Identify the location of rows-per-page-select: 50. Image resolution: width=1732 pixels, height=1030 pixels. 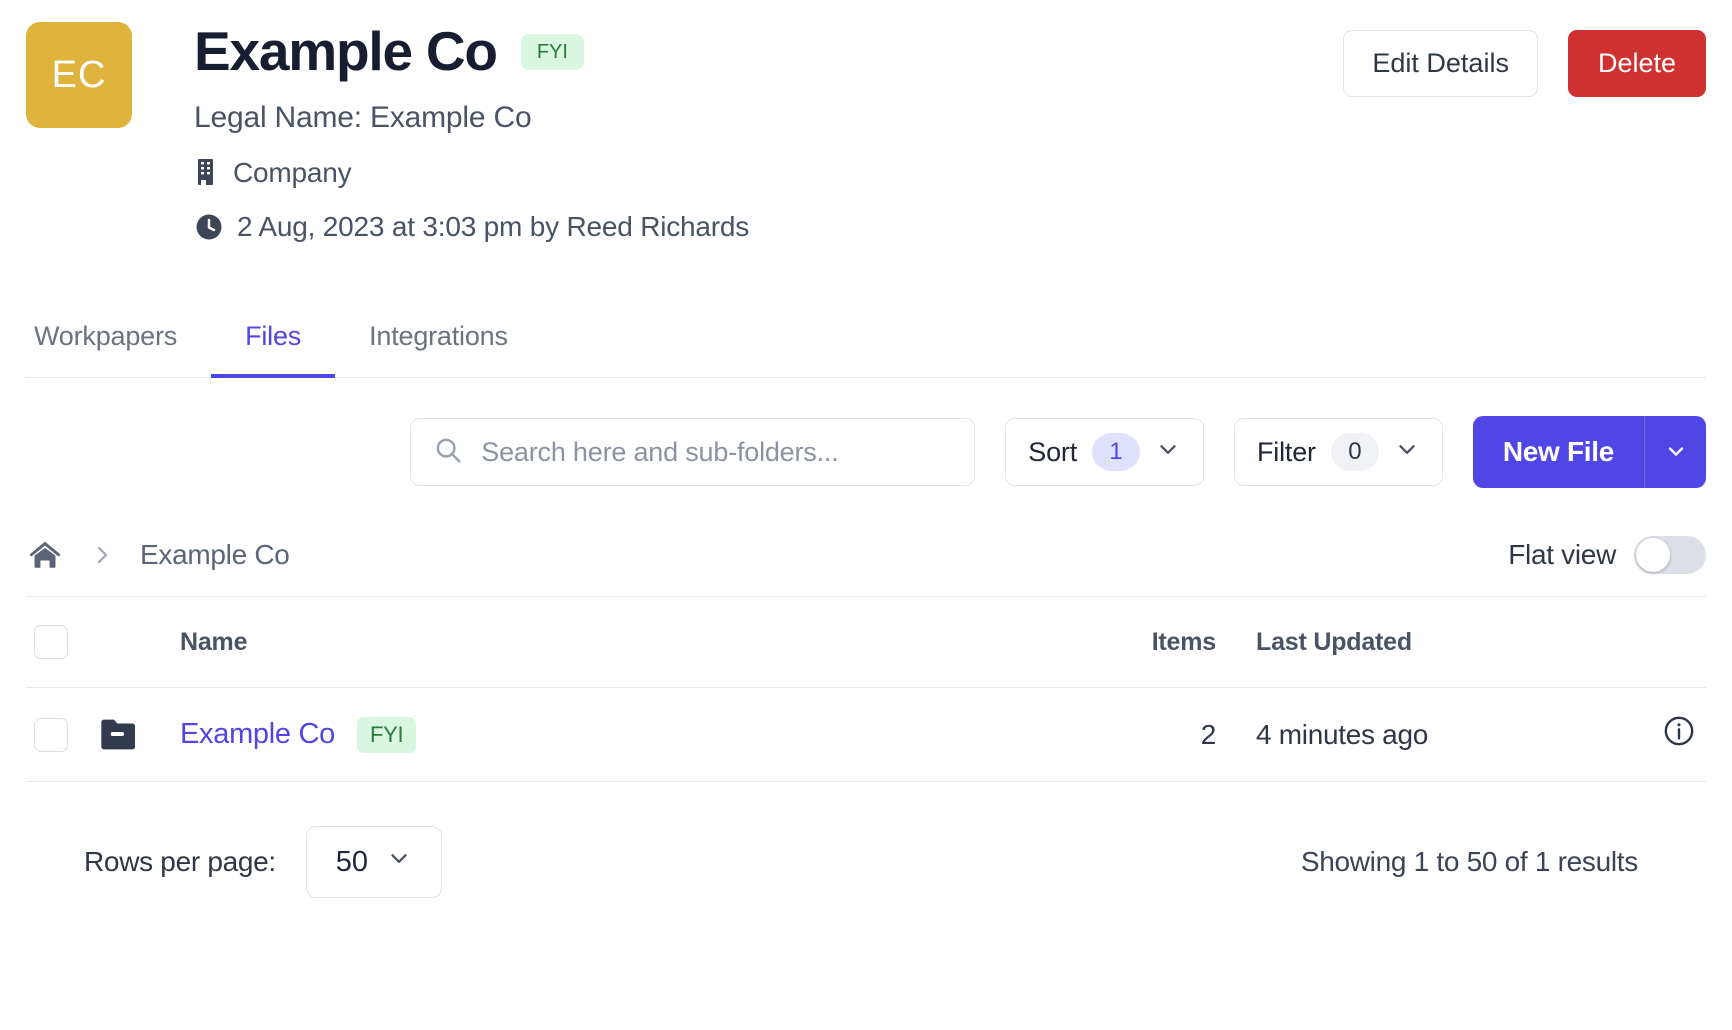
(373, 862).